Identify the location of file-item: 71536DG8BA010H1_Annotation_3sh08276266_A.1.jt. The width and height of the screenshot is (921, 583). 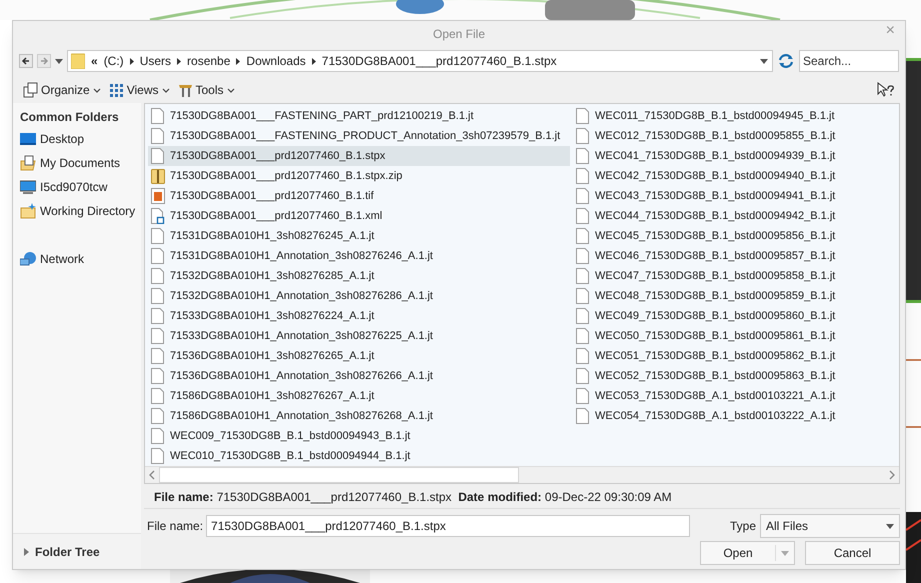
(359, 376).